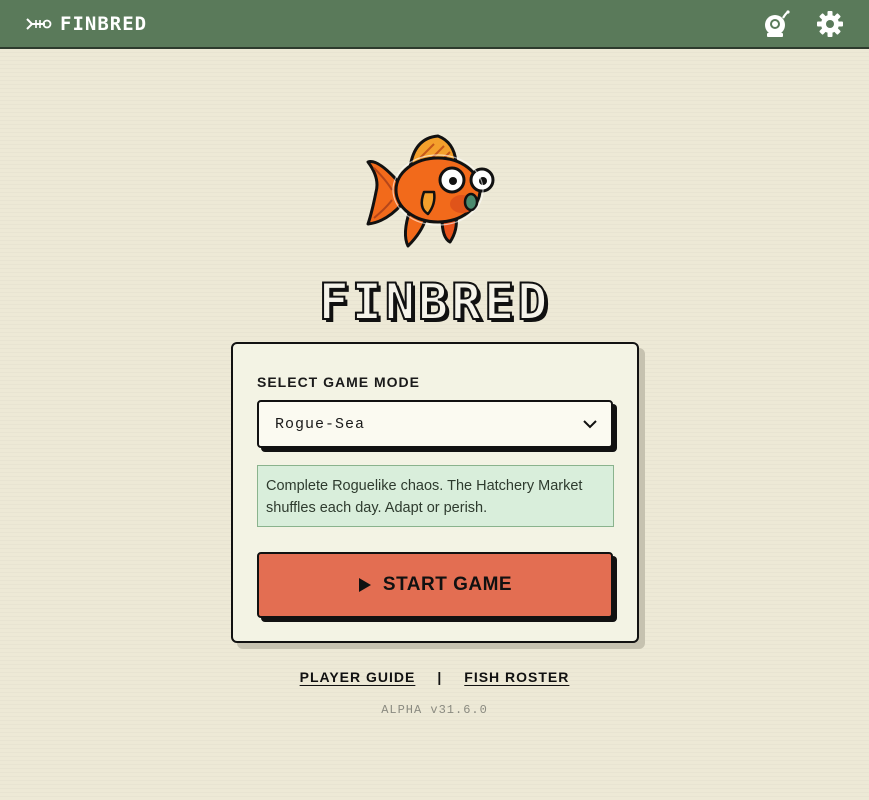 The image size is (869, 800). What do you see at coordinates (39, 23) in the screenshot?
I see `fish-skeleton-icon` at bounding box center [39, 23].